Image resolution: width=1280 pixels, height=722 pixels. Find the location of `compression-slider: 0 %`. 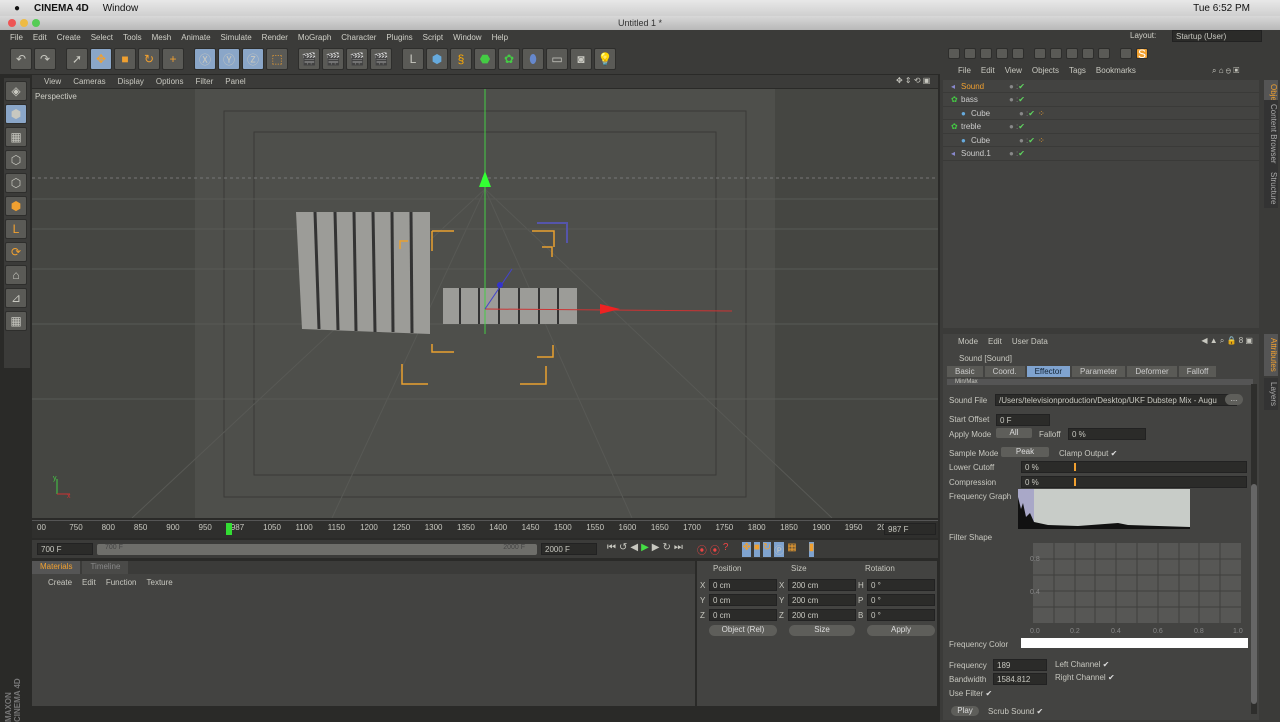

compression-slider: 0 % is located at coordinates (1134, 482).